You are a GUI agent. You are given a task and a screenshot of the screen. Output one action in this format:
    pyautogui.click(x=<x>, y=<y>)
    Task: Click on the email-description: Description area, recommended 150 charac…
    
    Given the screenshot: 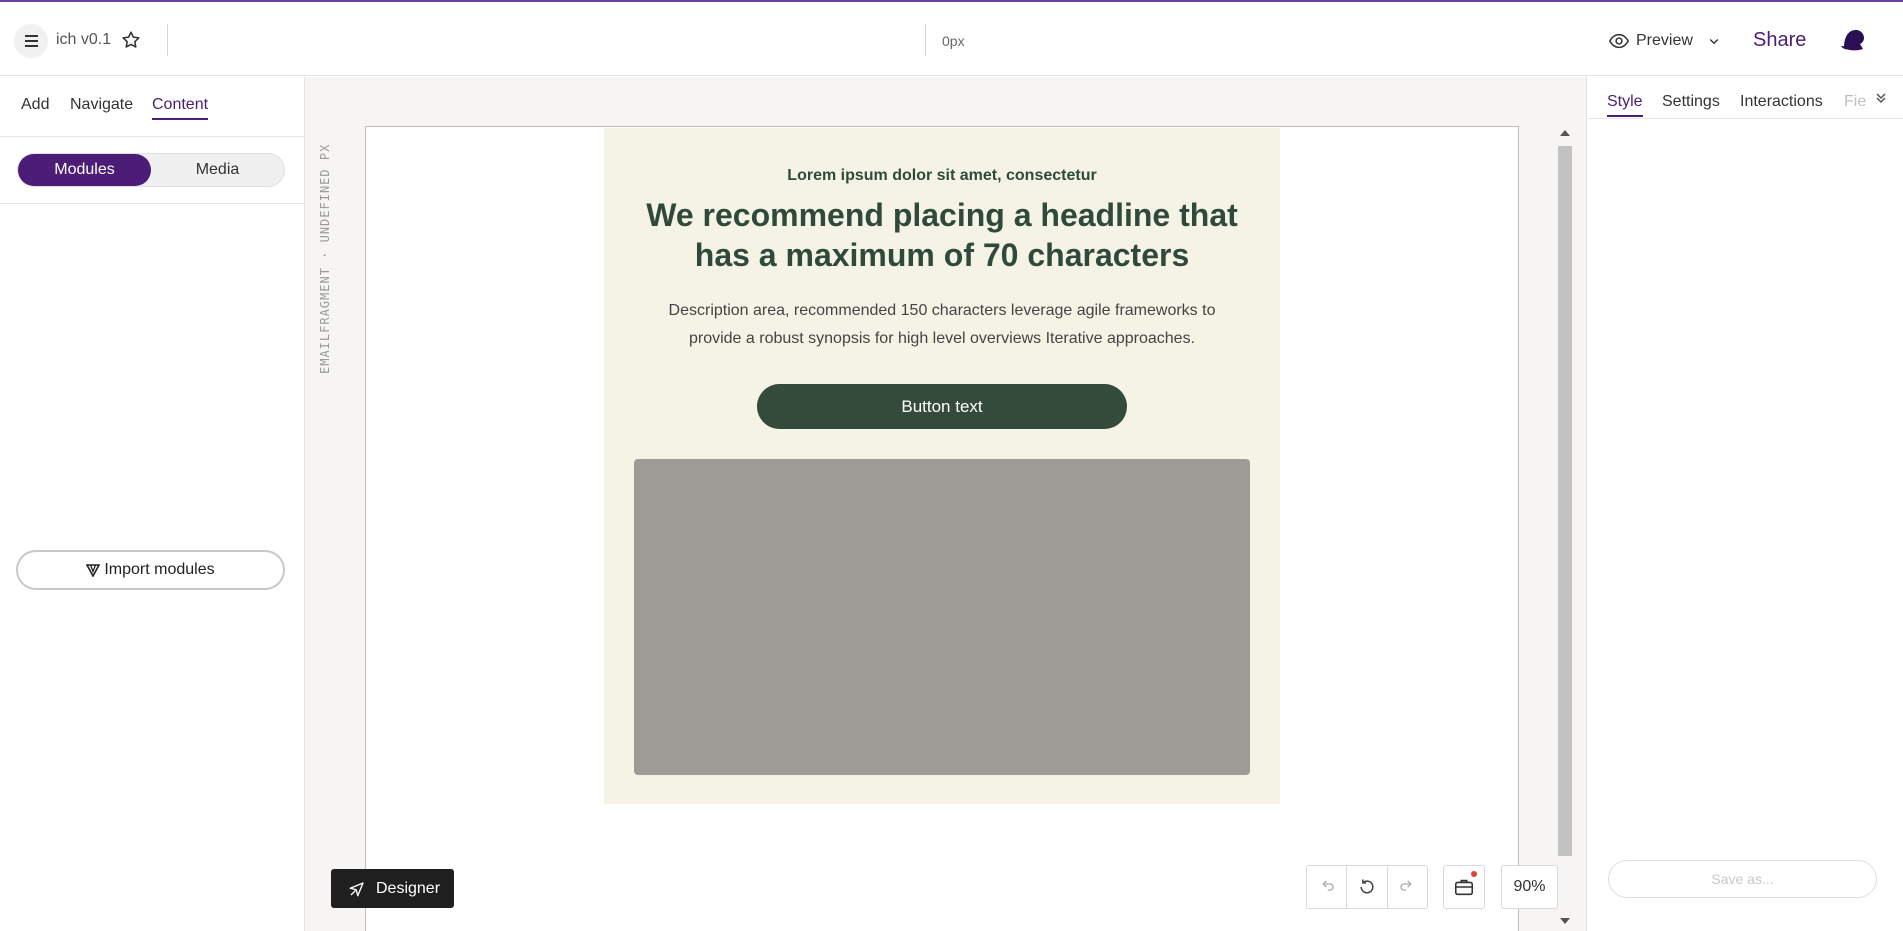 What is the action you would take?
    pyautogui.click(x=942, y=325)
    